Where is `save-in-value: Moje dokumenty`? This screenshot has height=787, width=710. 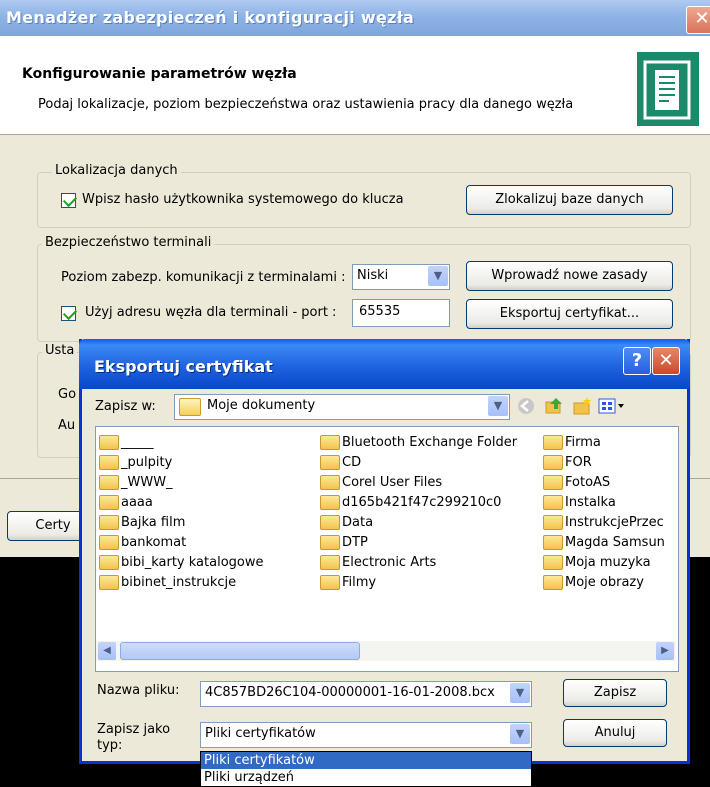
save-in-value: Moje dokumenty is located at coordinates (261, 405).